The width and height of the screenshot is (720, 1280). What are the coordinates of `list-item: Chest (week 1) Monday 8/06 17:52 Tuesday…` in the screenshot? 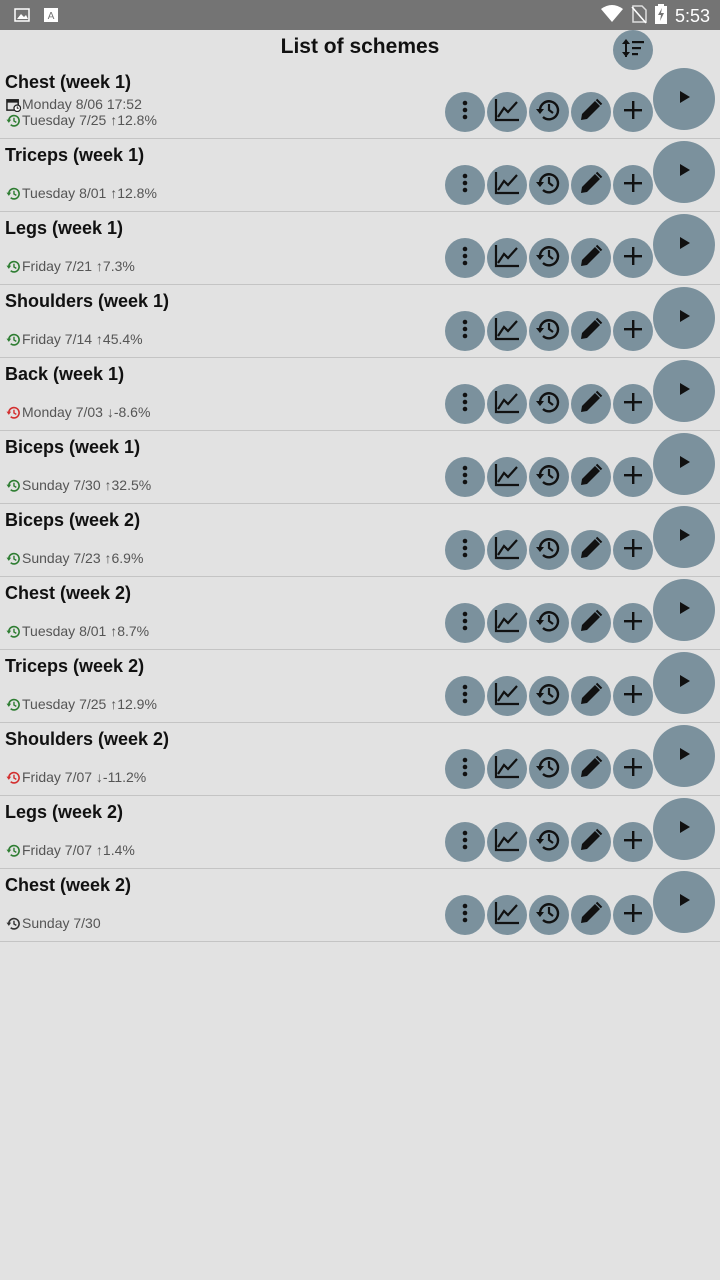 It's located at (360, 102).